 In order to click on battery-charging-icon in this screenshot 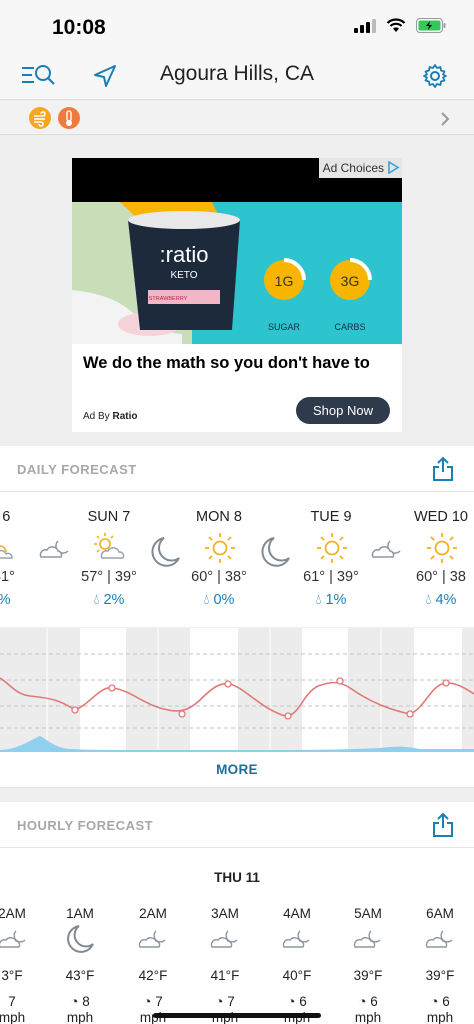, I will do `click(431, 25)`.